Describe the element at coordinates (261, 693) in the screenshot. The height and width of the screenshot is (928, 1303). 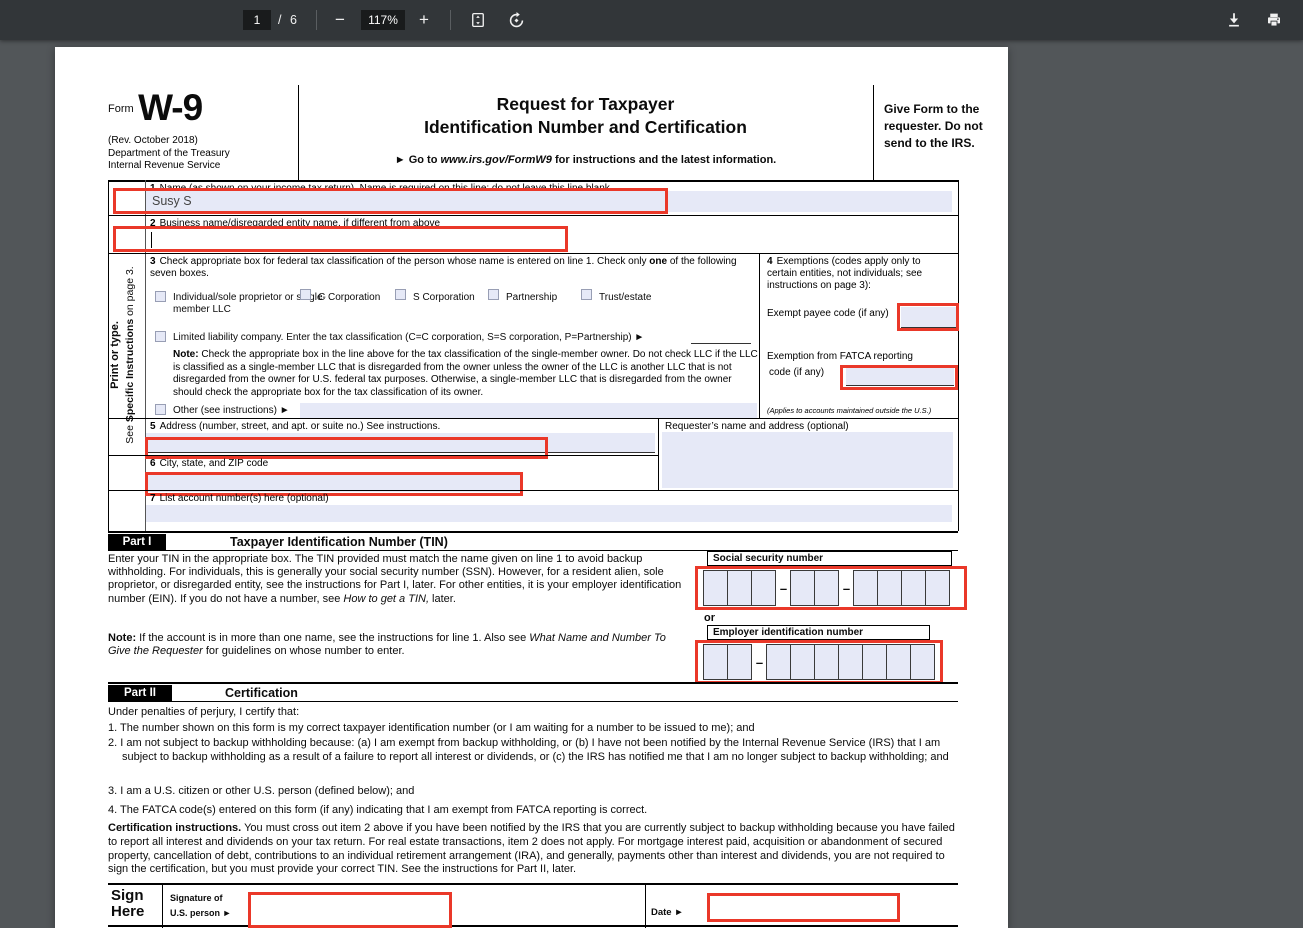
I see `part2-heading: Certification` at that location.